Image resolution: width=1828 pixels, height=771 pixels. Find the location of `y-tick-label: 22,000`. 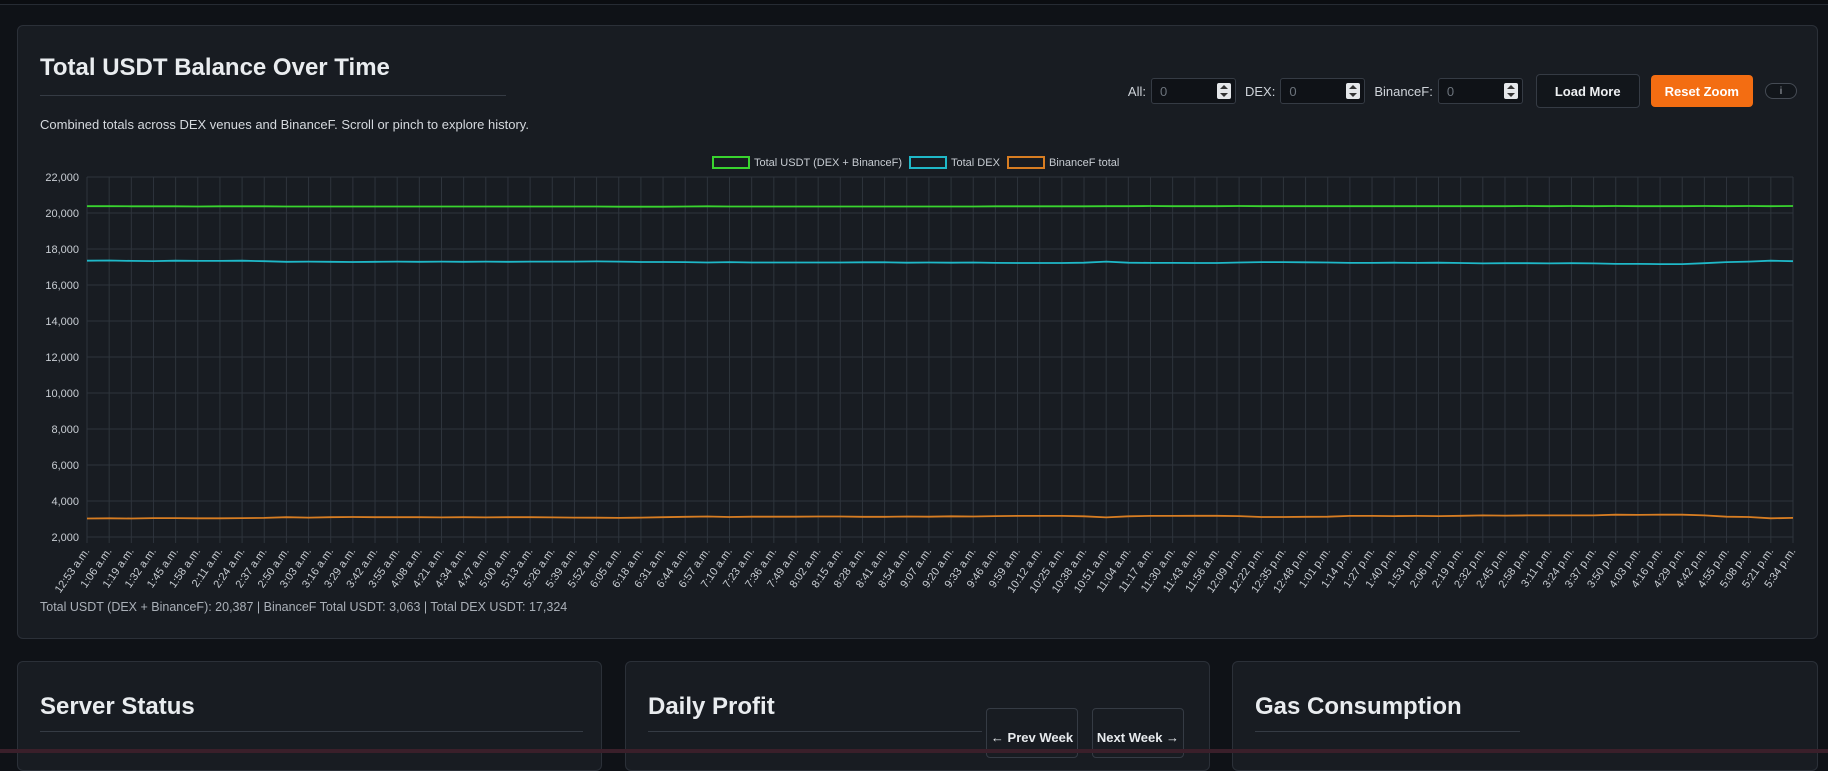

y-tick-label: 22,000 is located at coordinates (62, 178).